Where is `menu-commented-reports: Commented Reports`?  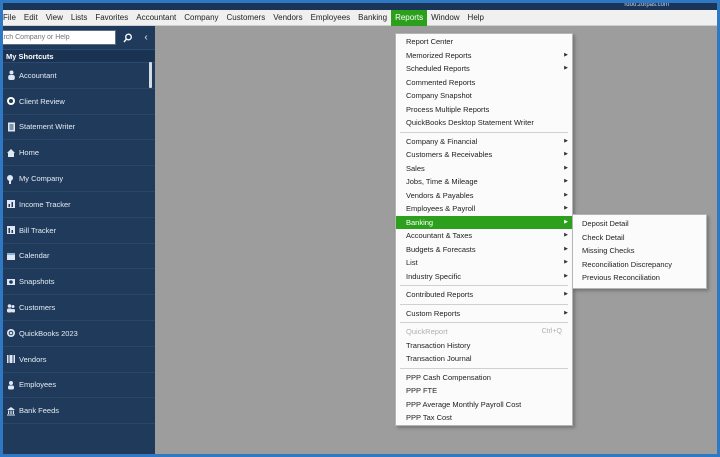 menu-commented-reports: Commented Reports is located at coordinates (484, 83).